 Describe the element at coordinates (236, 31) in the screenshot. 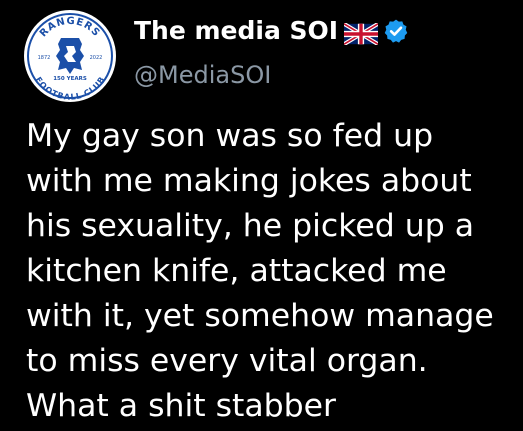

I see `display-name: The media SOI` at that location.